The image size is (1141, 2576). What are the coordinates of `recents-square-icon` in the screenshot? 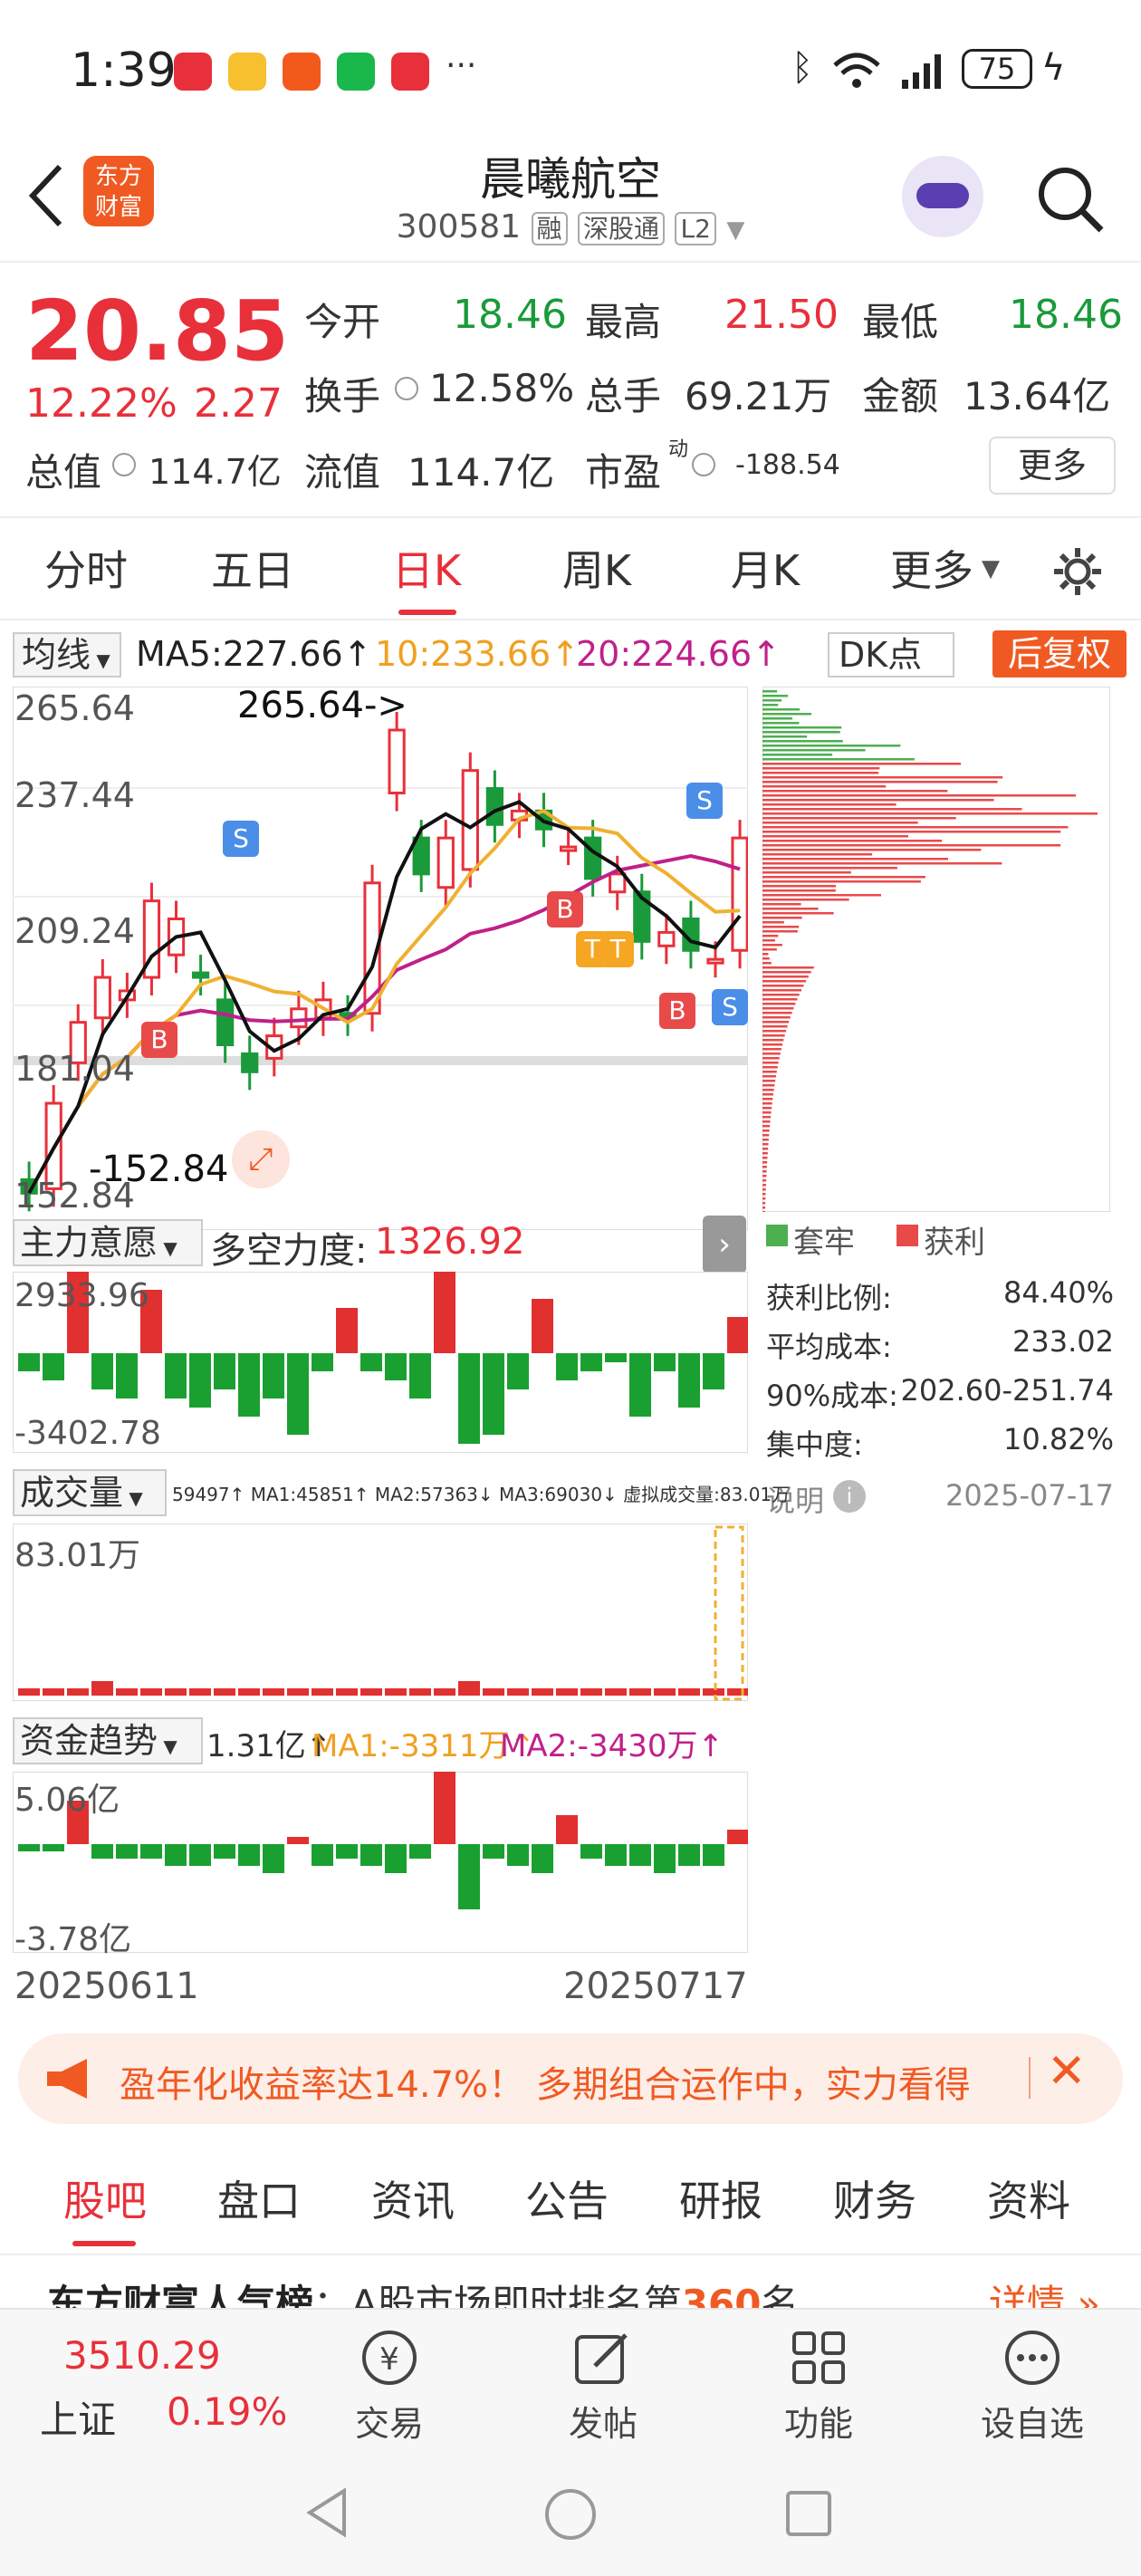 It's located at (809, 2513).